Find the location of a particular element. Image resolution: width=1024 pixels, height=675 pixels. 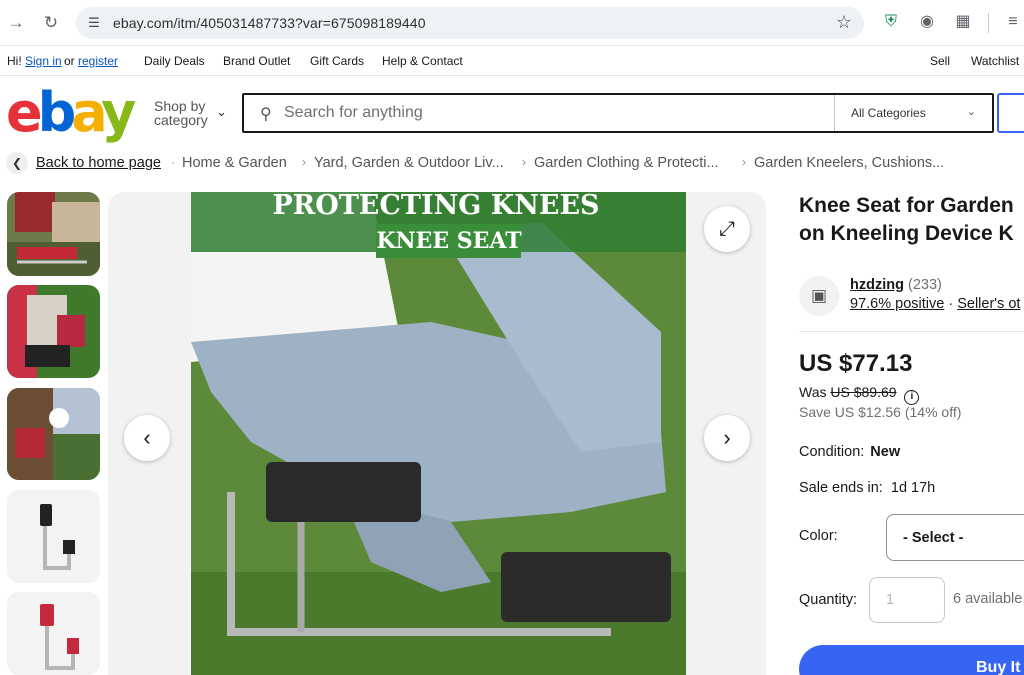

store-icon: ▣ is located at coordinates (819, 296).